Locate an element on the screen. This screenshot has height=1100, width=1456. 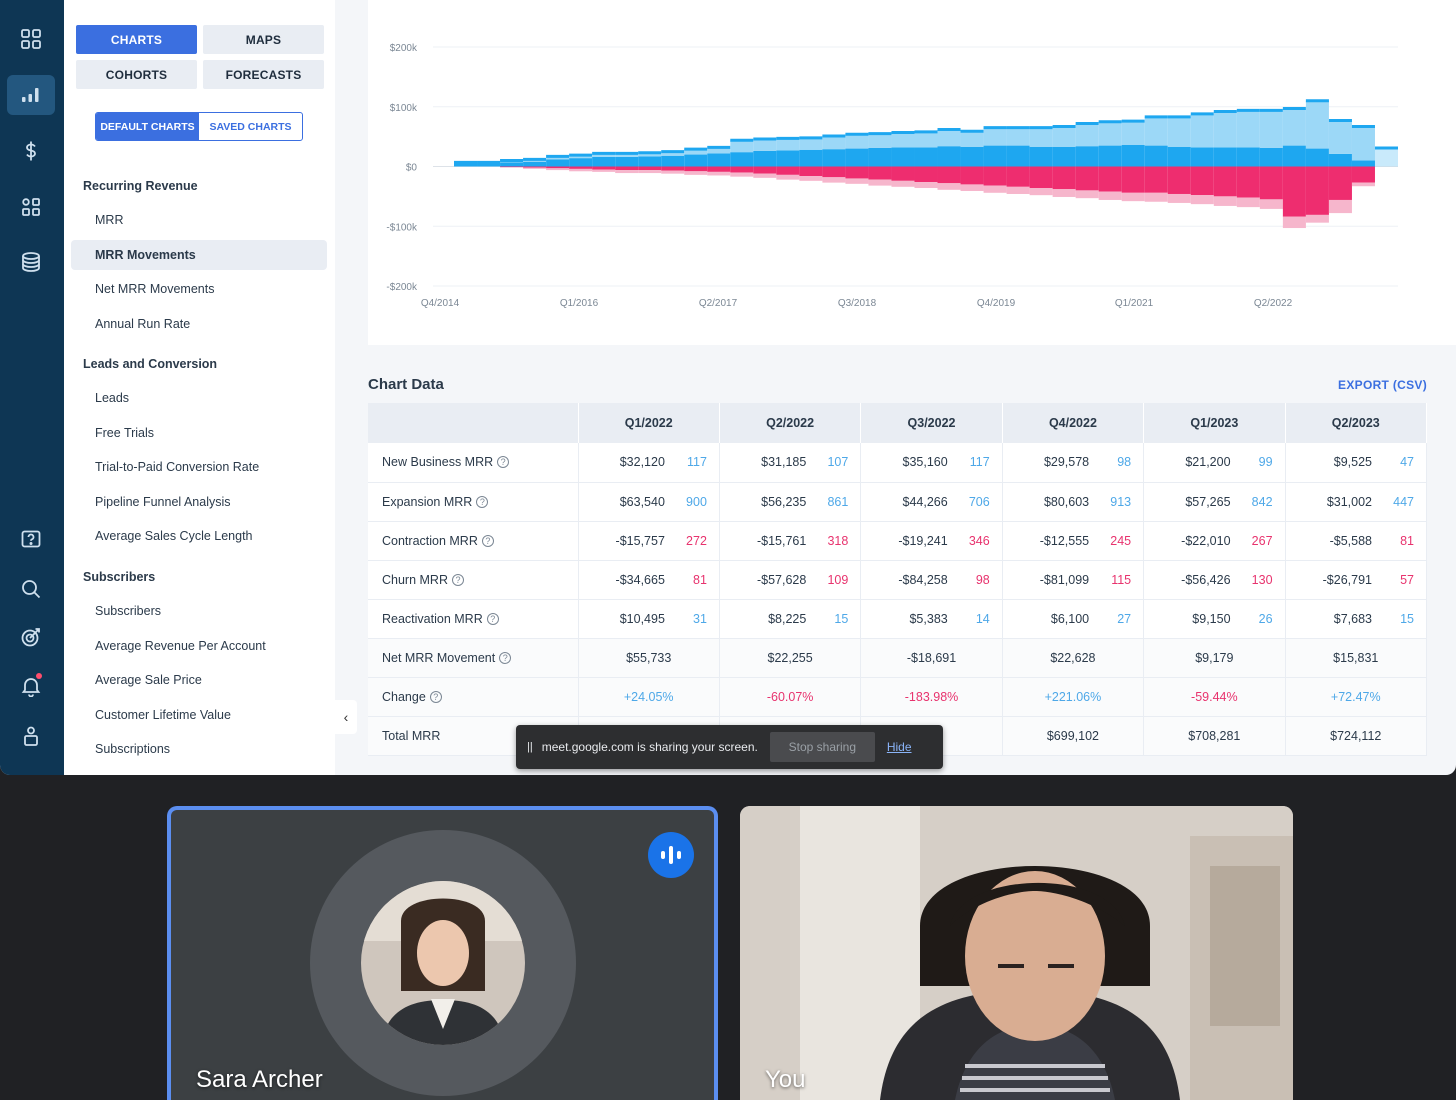
sidebar-item-customer-lifetime-value: Customer Lifetime Value is located at coordinates (199, 715).